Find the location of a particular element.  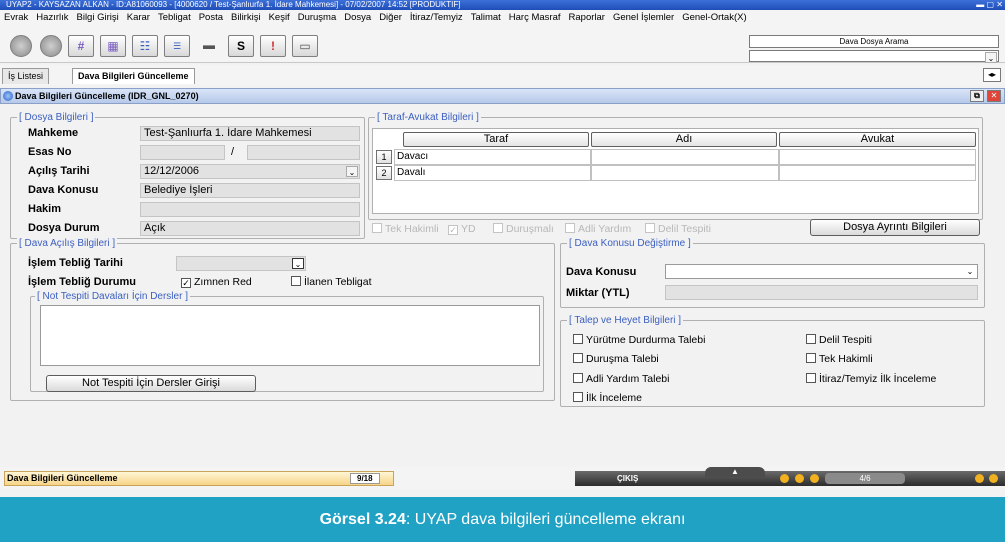

menu-genel-ortak: Genel-Ortak(X) is located at coordinates (714, 17).